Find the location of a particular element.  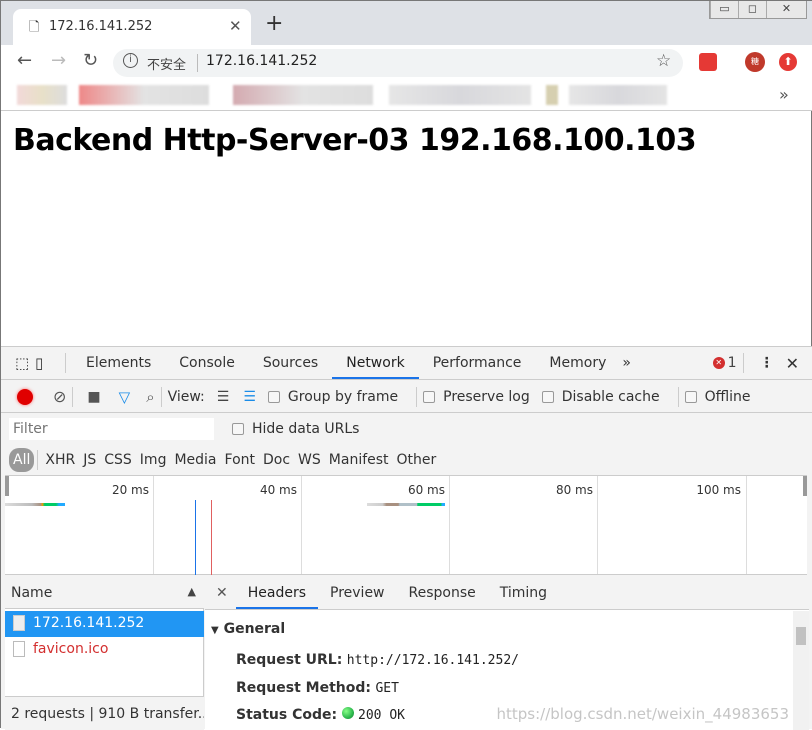

filter-doc: Doc is located at coordinates (276, 460).